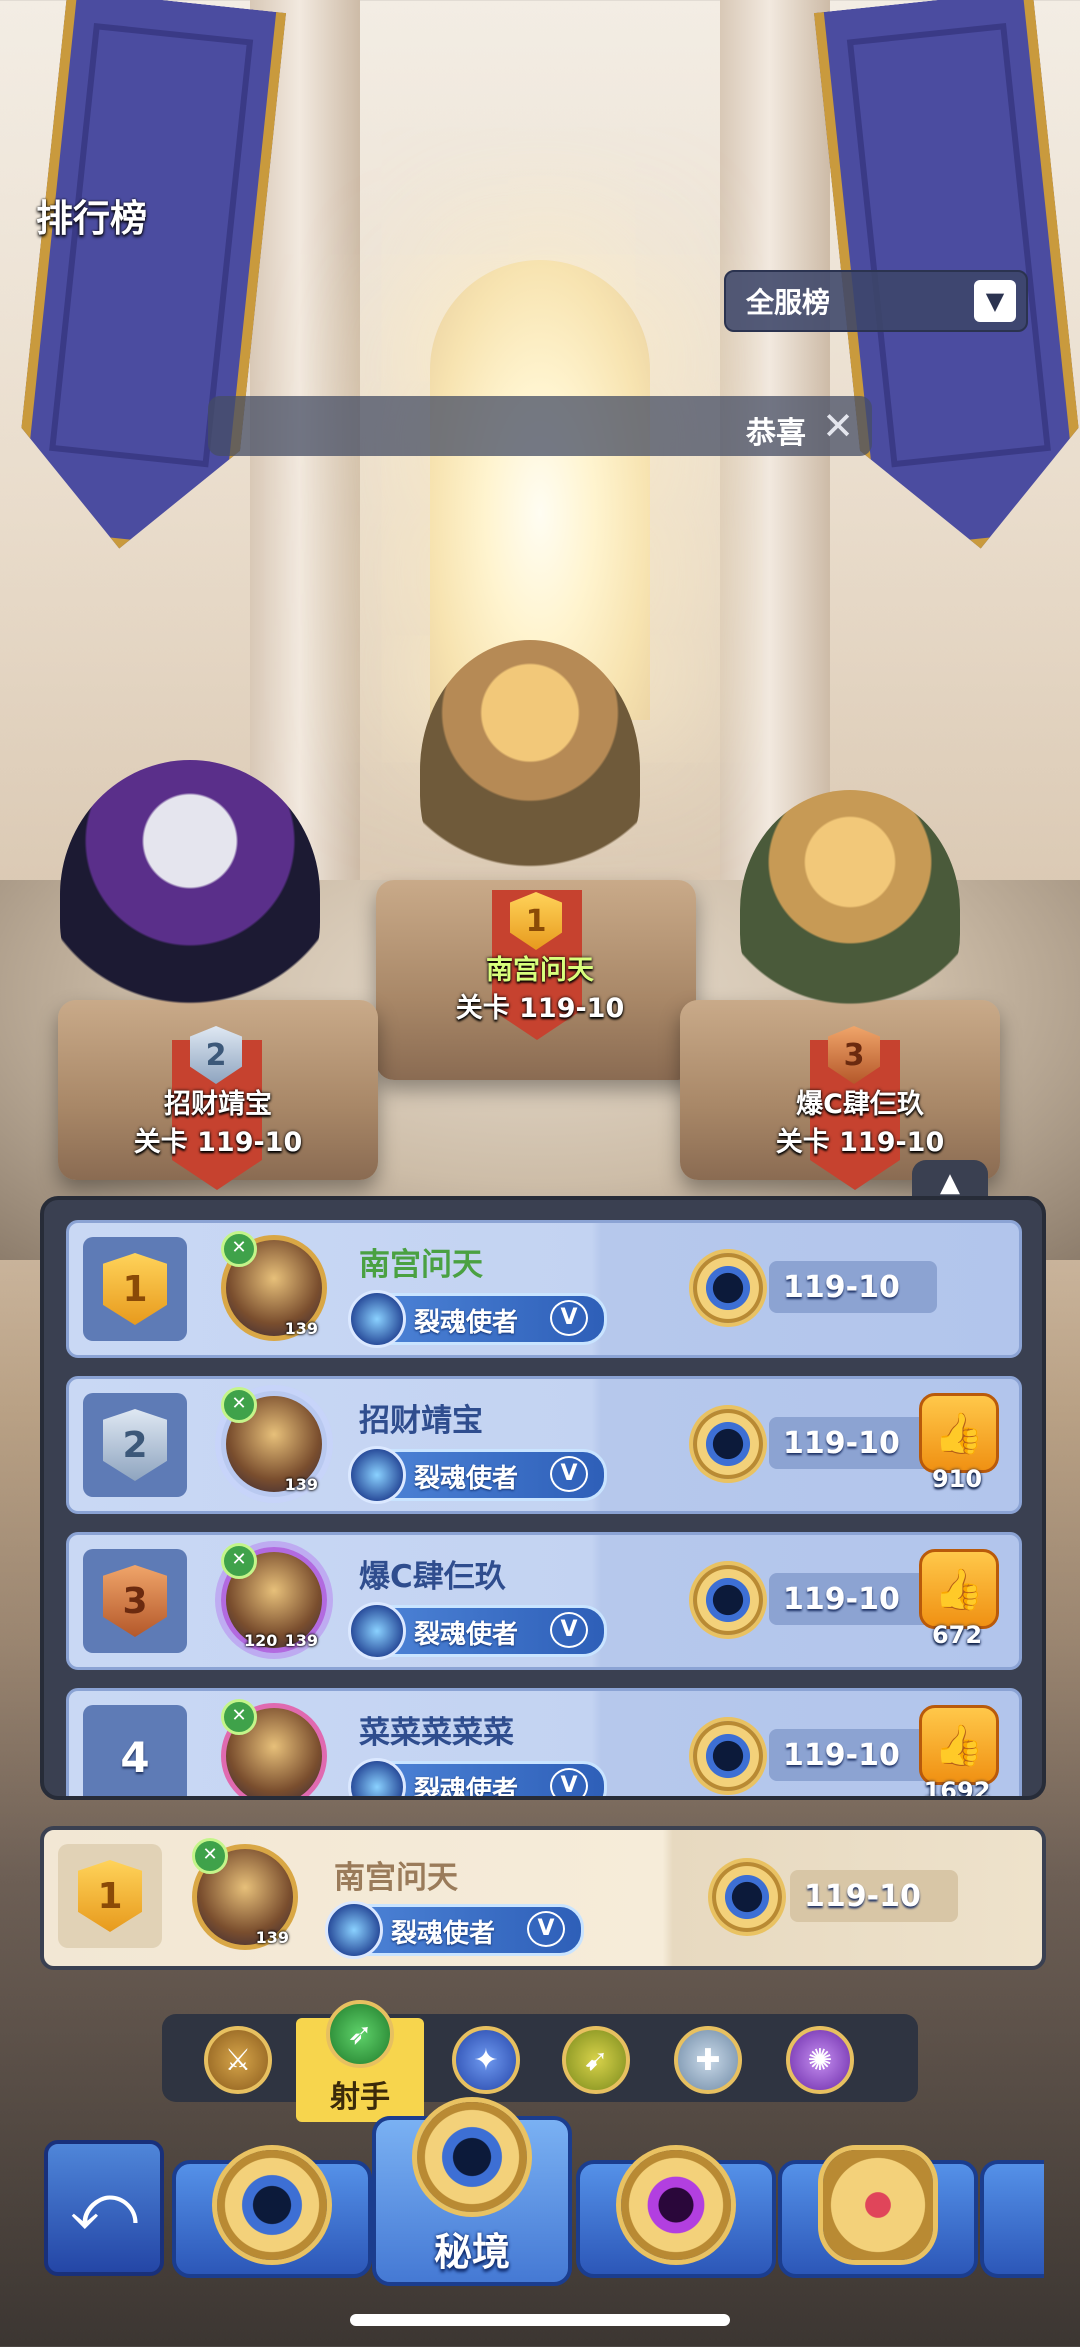 The width and height of the screenshot is (1080, 2347). What do you see at coordinates (91, 218) in the screenshot?
I see `page-title: 排行榜` at bounding box center [91, 218].